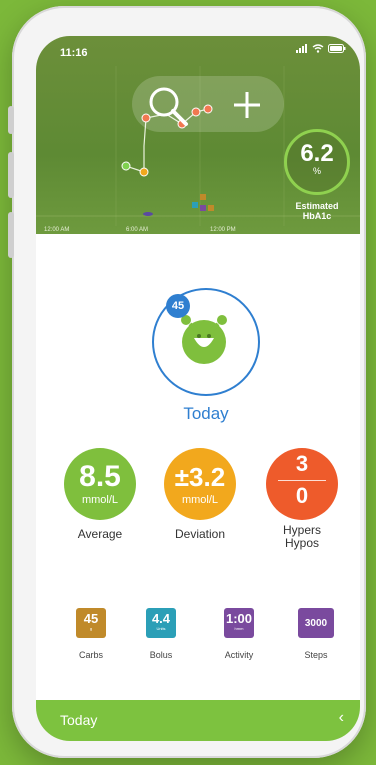 This screenshot has width=376, height=765. What do you see at coordinates (302, 480) in the screenshot?
I see `hypers-hypos-divider` at bounding box center [302, 480].